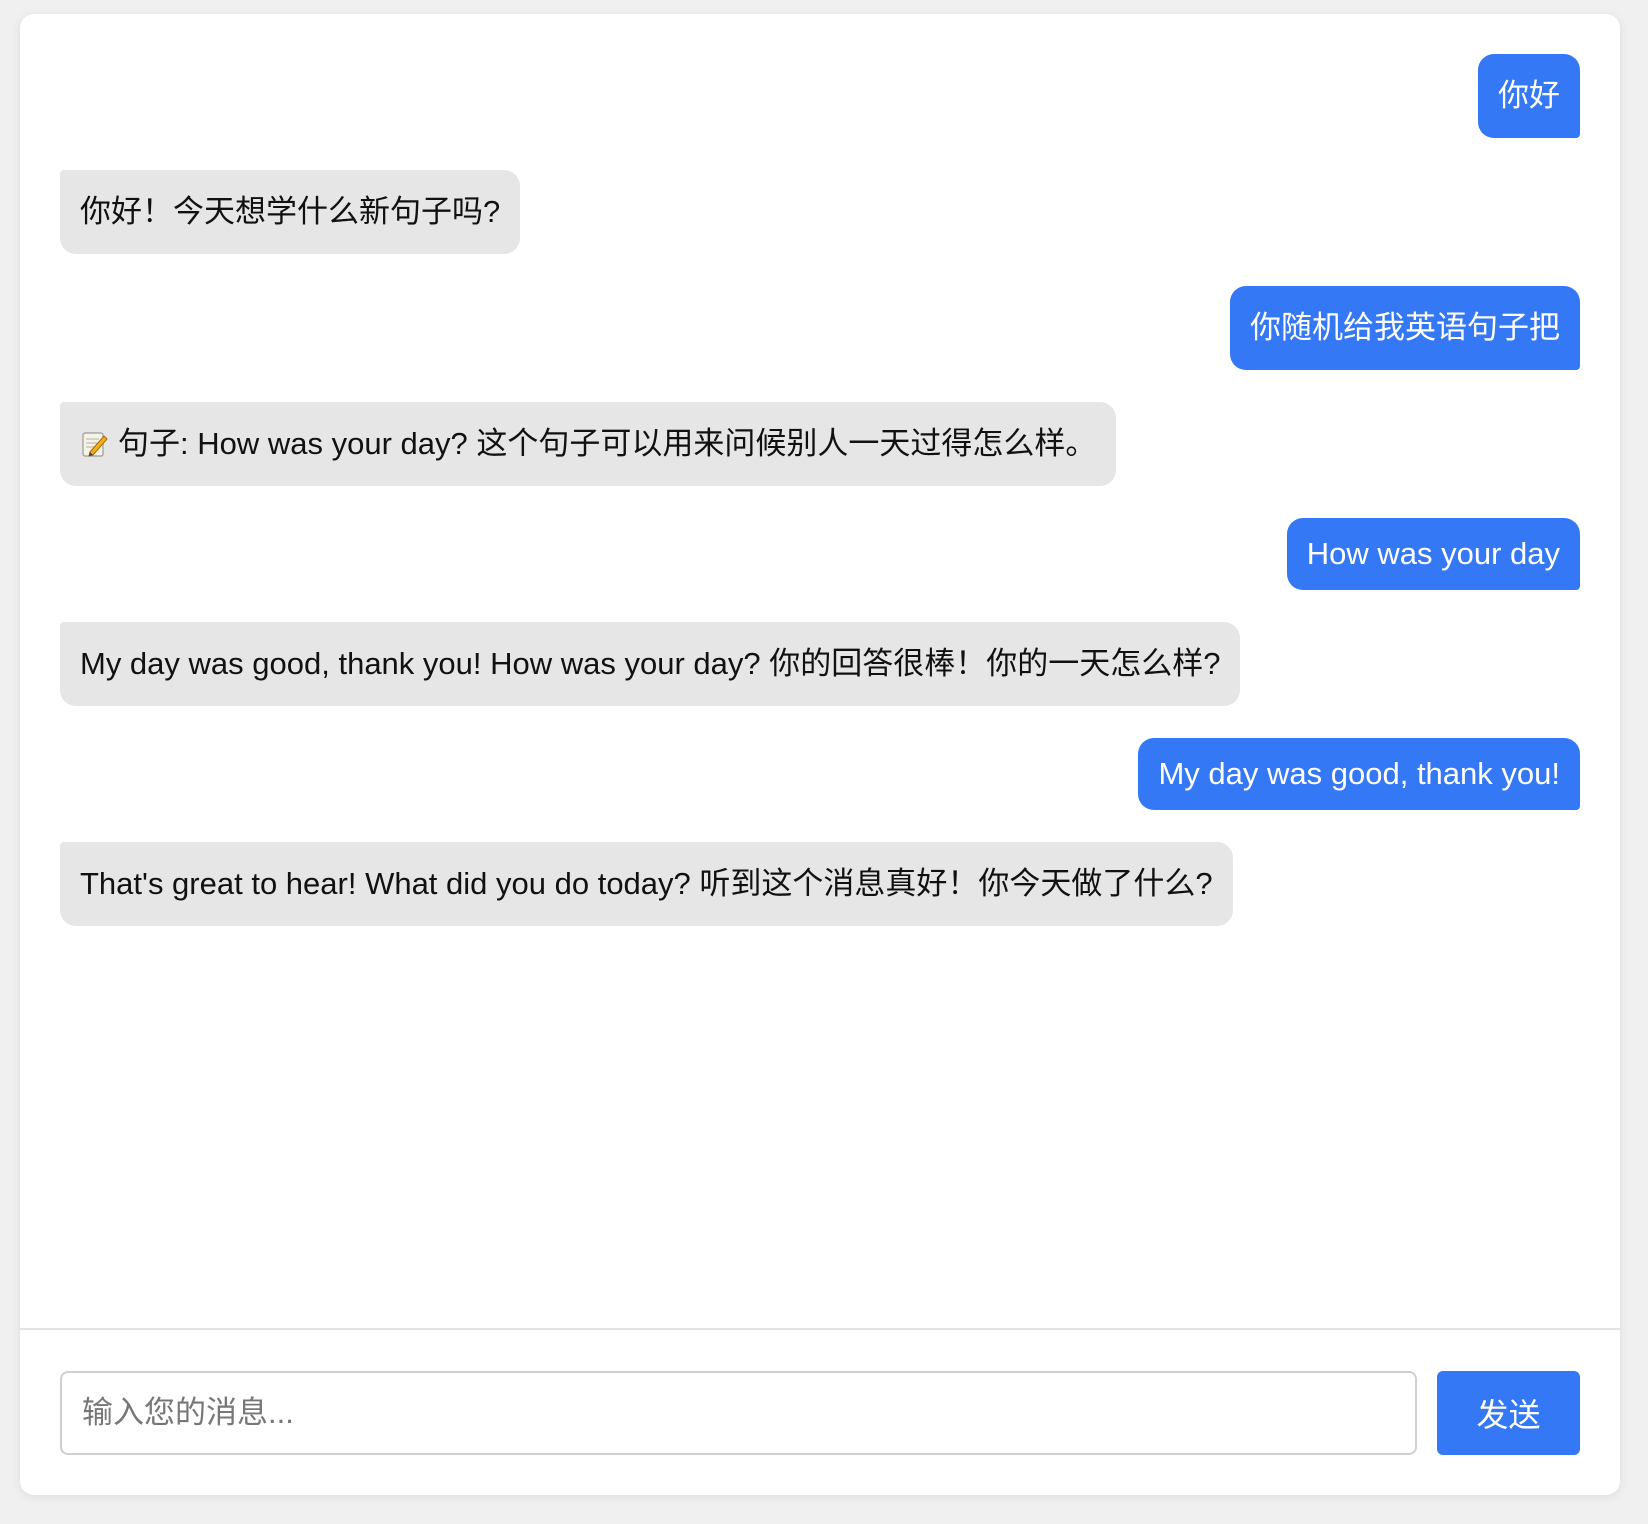 The image size is (1648, 1524). I want to click on memo-icon, so click(95, 444).